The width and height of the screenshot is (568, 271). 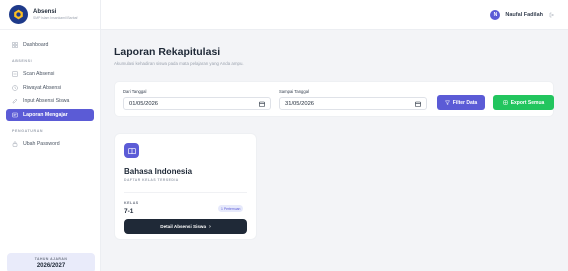 I want to click on export-all-label: Export Semua, so click(x=527, y=102).